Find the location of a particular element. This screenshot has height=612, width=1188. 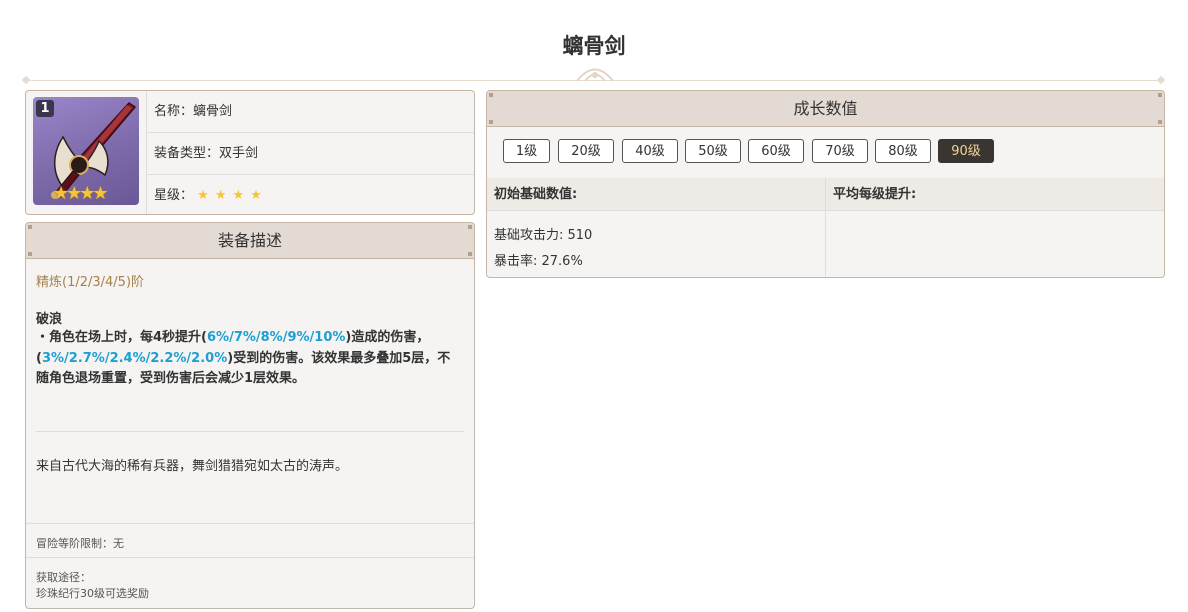

level-button-70: 70级 is located at coordinates (840, 151).